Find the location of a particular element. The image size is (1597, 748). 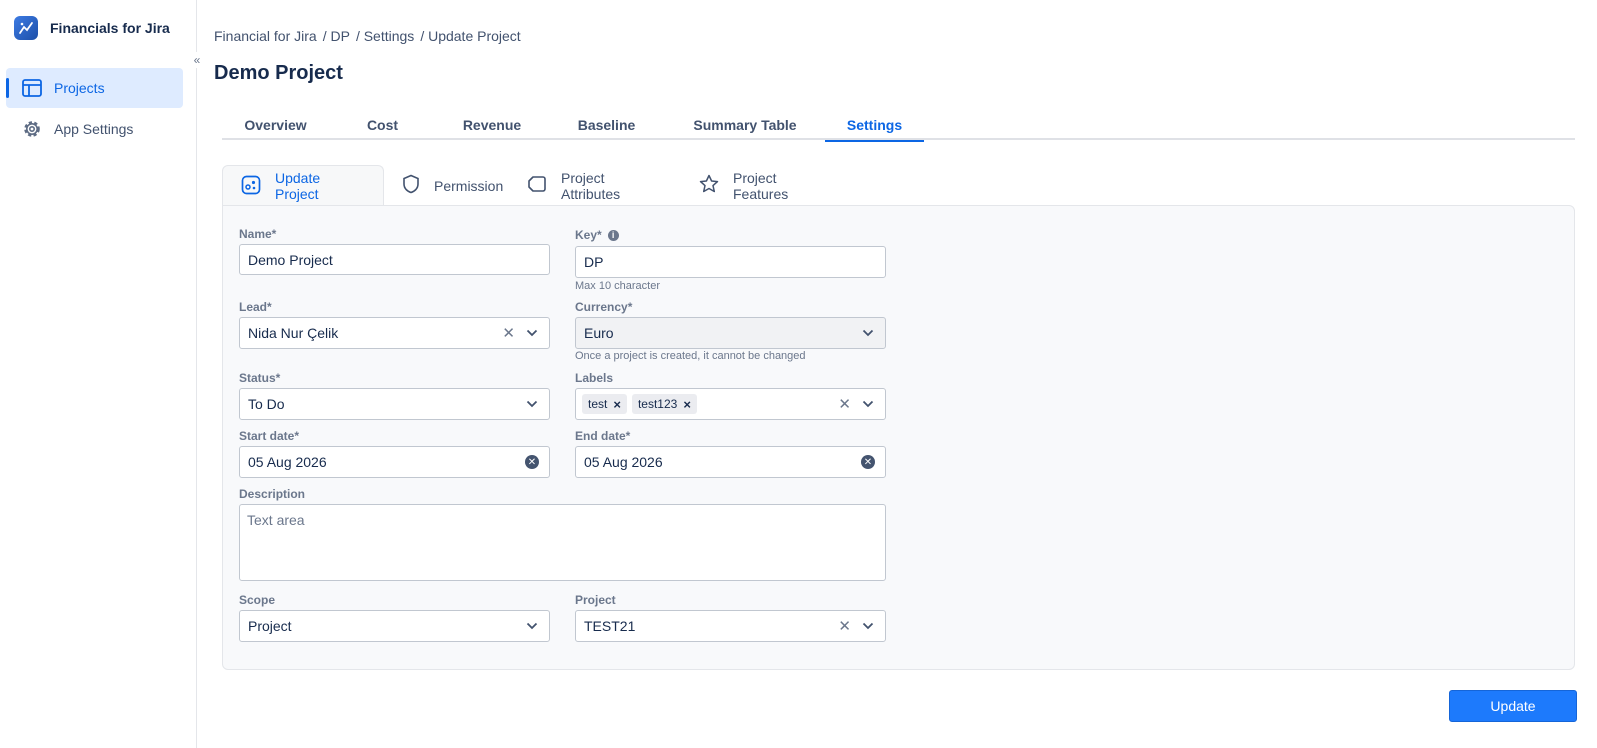

start-date-picker: 05 Aug 2026 ✕ is located at coordinates (394, 462).